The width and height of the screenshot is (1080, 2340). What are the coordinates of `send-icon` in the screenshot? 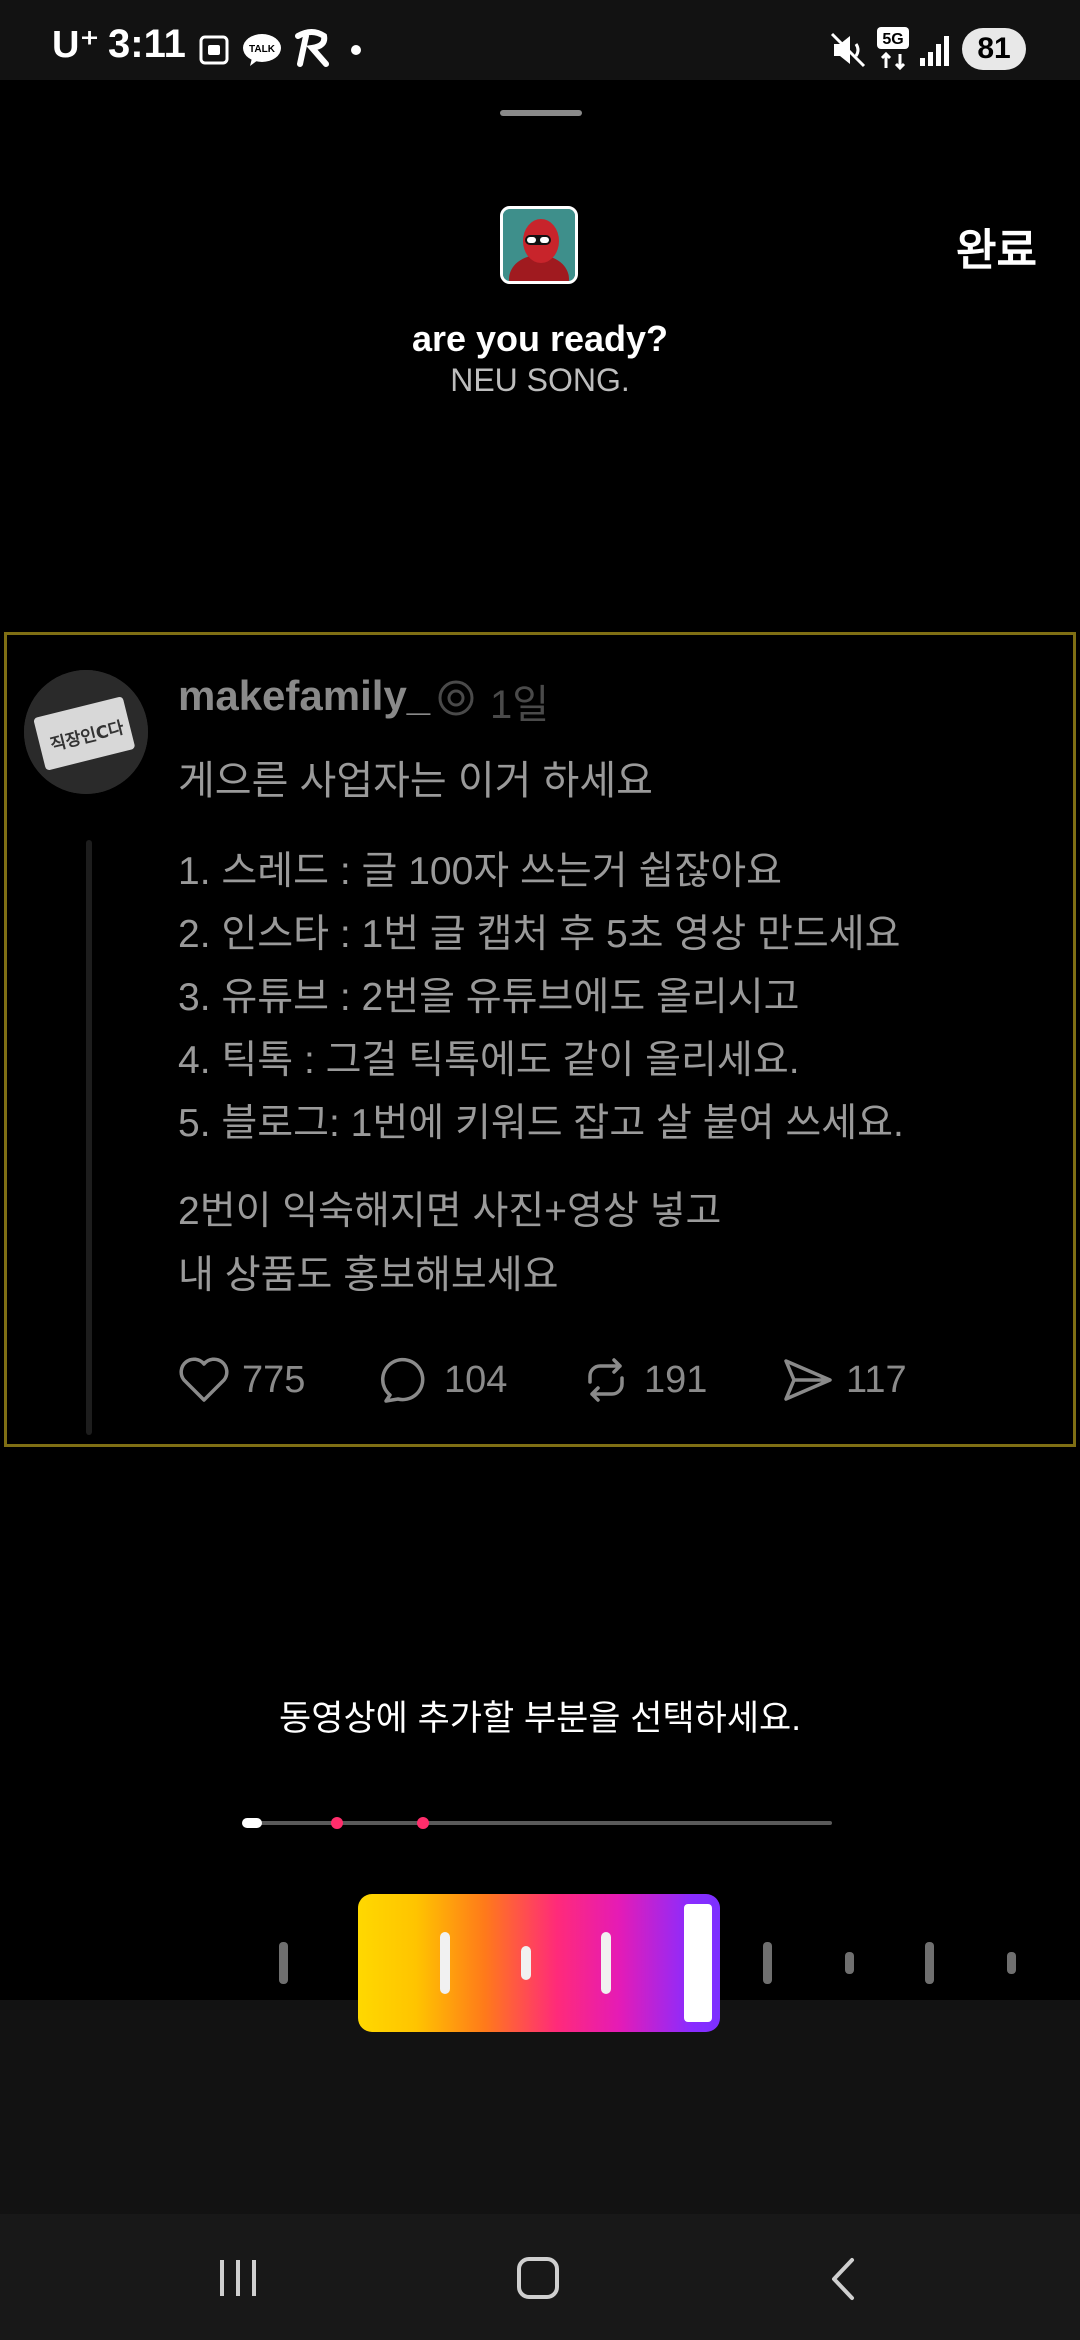 It's located at (808, 1380).